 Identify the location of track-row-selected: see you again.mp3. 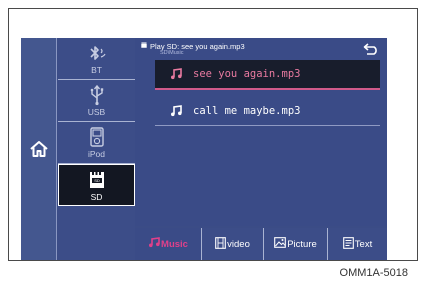
(267, 75).